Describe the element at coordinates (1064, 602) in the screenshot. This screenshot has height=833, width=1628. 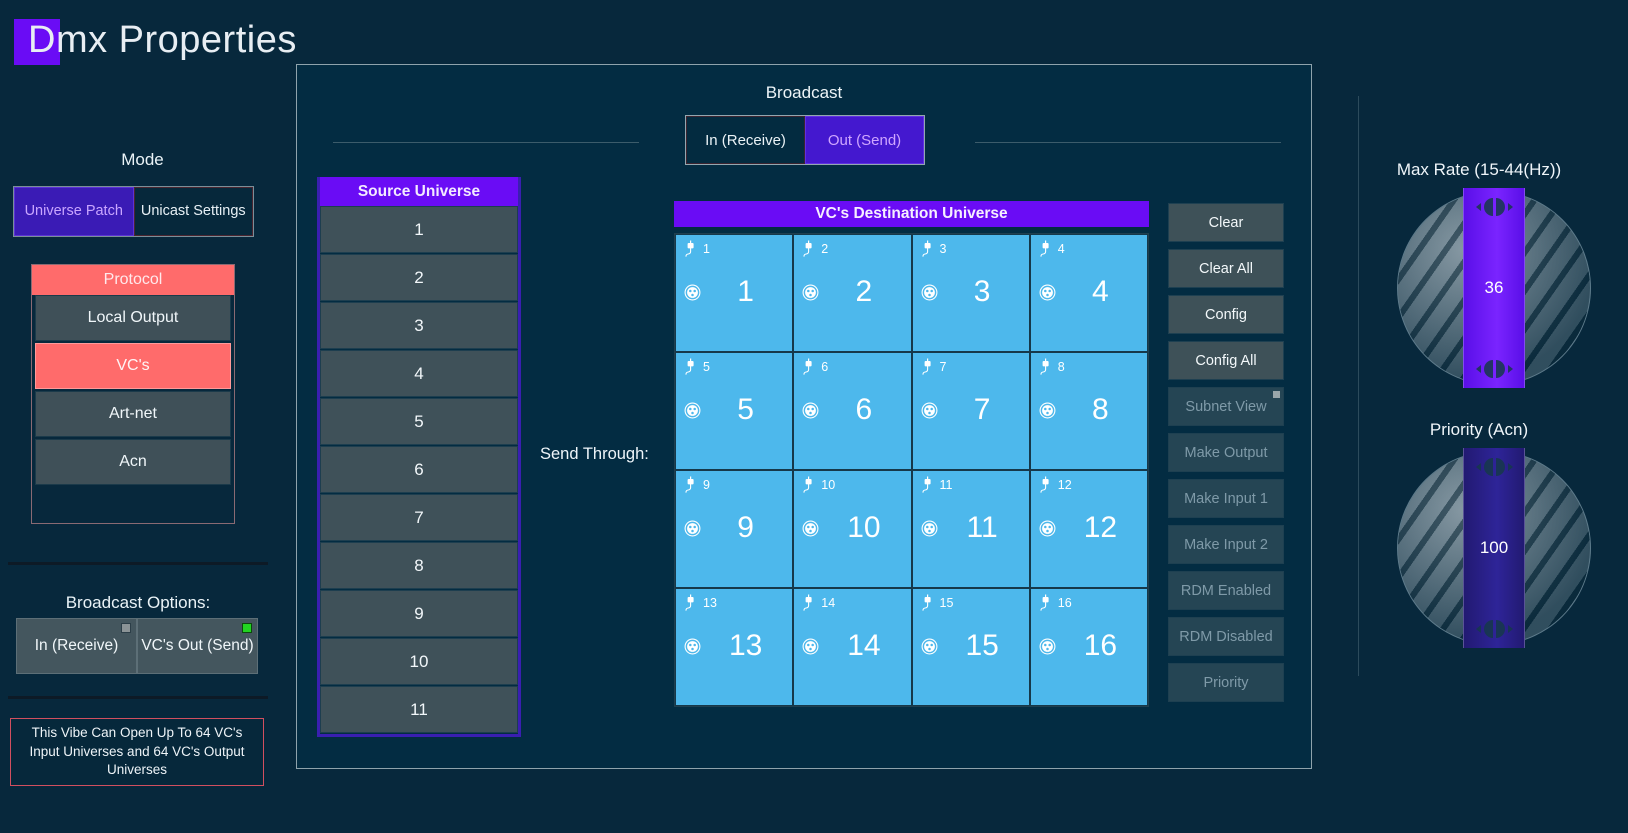
I see `destination-cell-index: 16` at that location.